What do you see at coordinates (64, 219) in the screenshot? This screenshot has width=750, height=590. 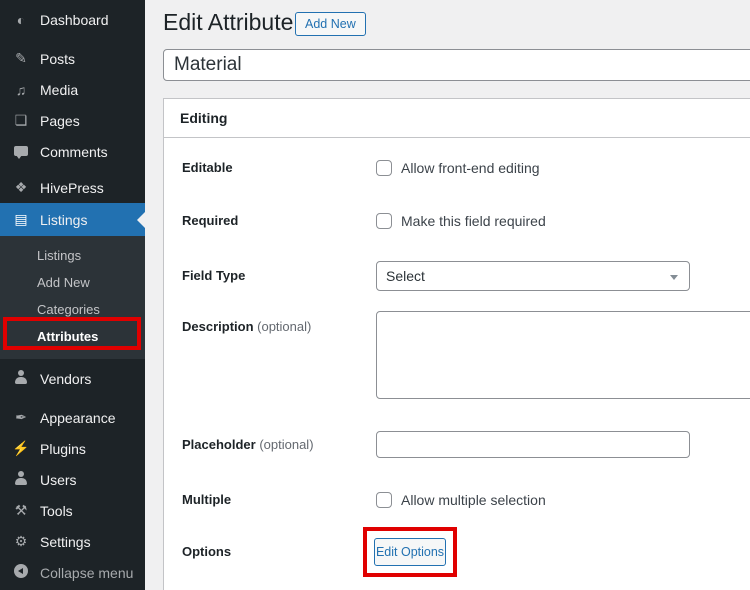 I see `sidebar-item-label: Listings` at bounding box center [64, 219].